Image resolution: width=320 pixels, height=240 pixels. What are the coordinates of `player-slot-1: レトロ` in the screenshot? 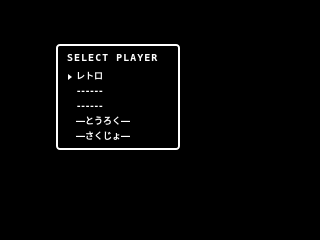 It's located at (99, 79).